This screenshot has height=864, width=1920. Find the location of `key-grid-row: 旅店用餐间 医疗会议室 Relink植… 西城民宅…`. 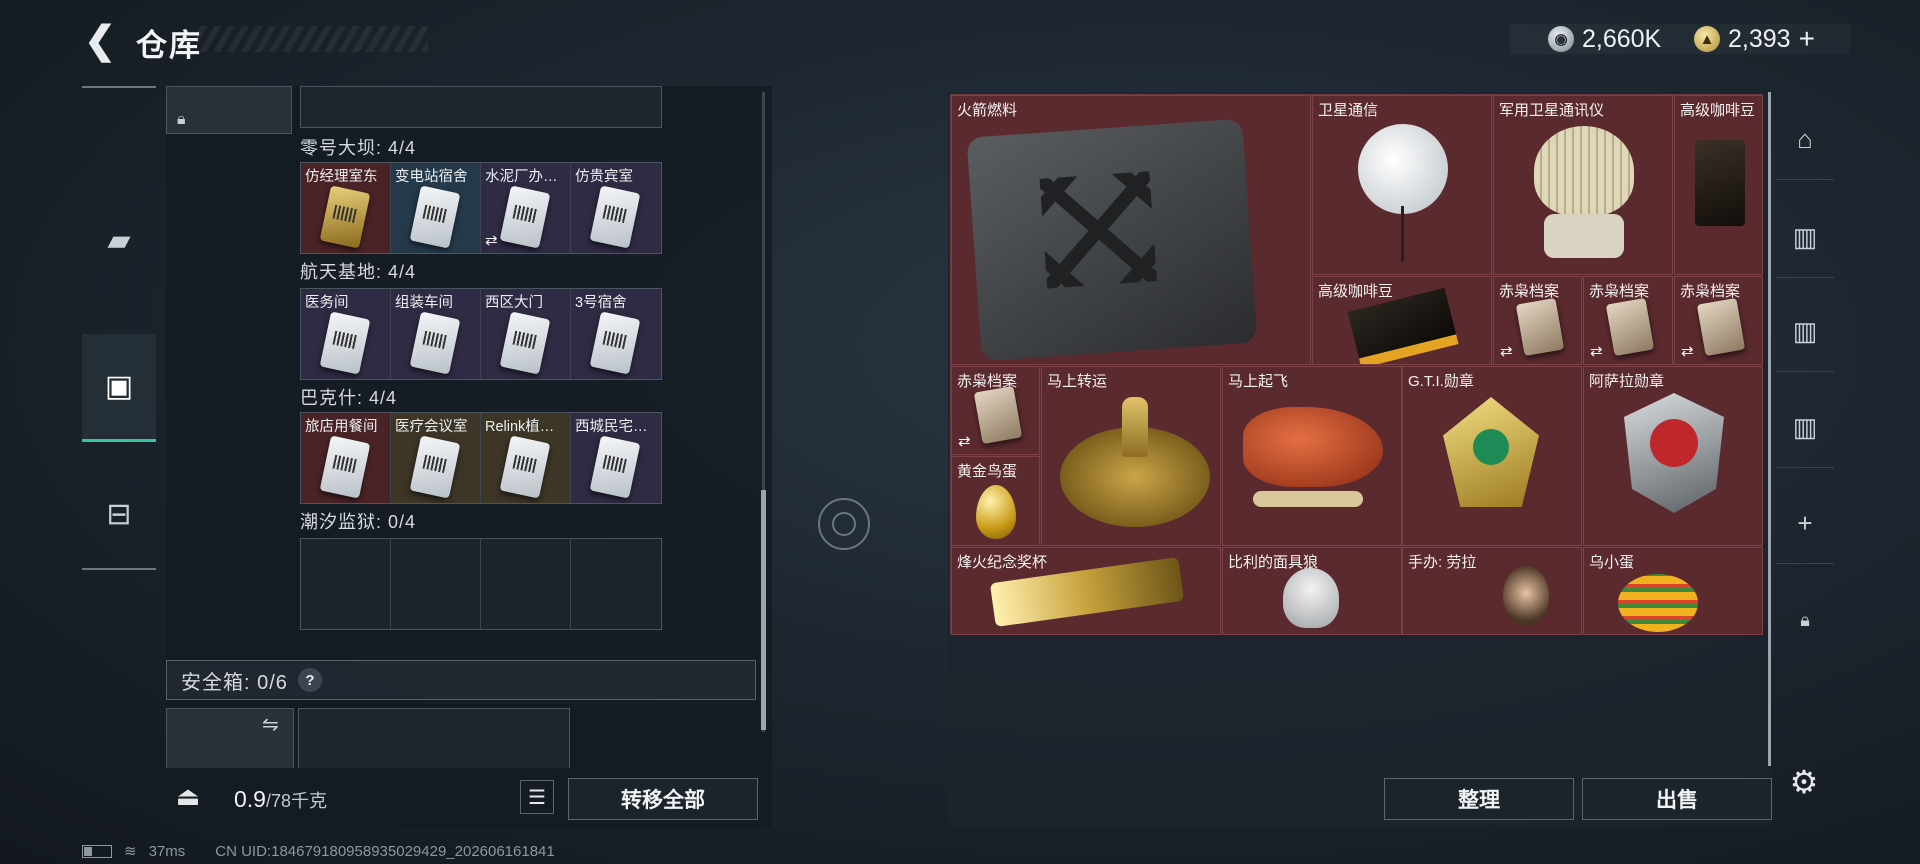

key-grid-row: 旅店用餐间 医疗会议室 Relink植… 西城民宅… is located at coordinates (481, 458).